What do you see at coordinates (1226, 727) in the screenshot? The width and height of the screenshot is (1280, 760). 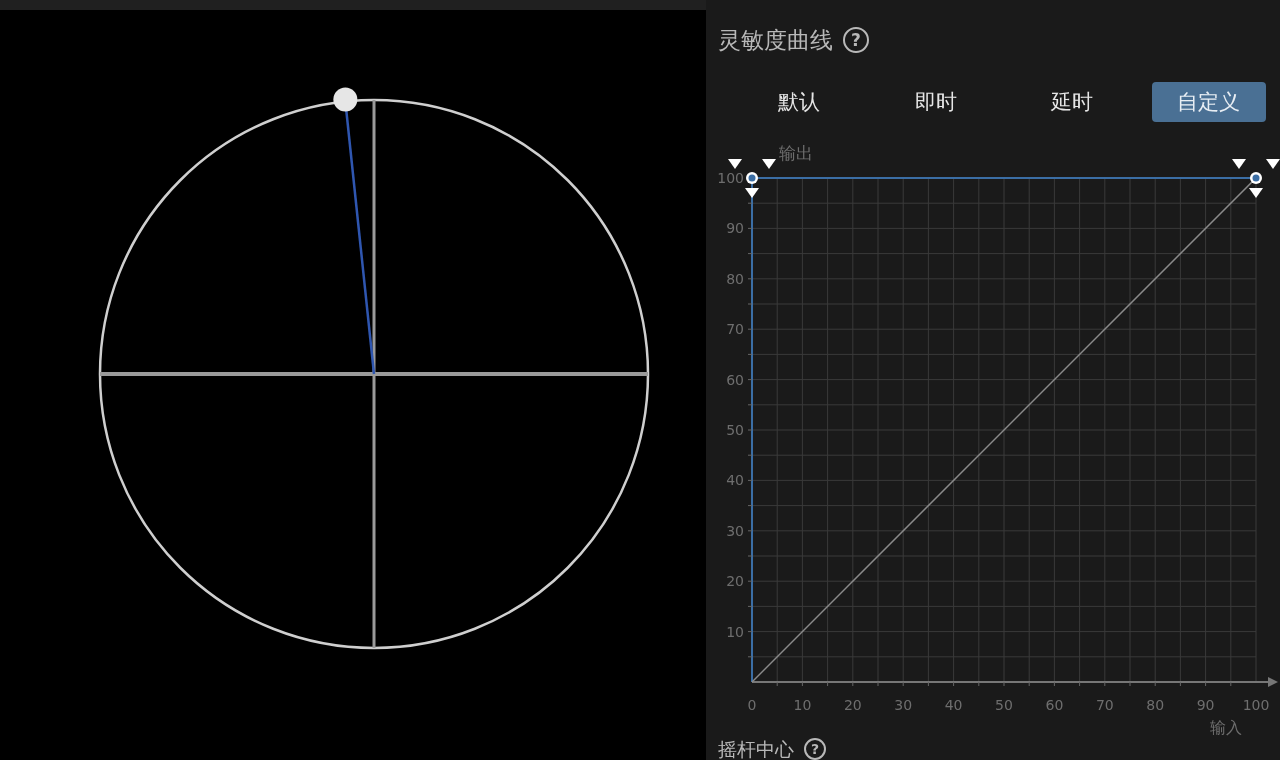 I see `axis-label: 输入` at bounding box center [1226, 727].